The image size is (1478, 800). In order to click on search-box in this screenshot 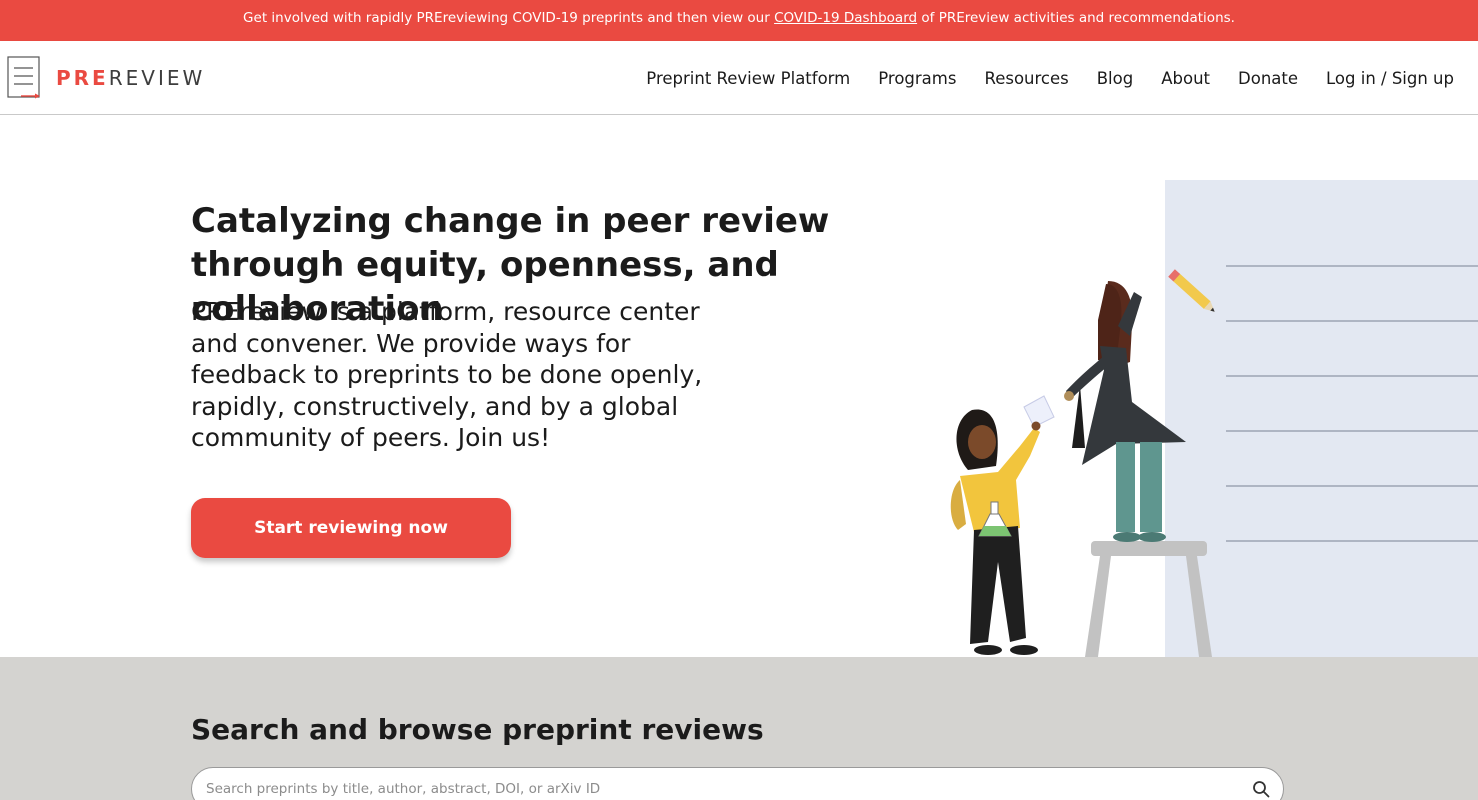, I will do `click(737, 783)`.